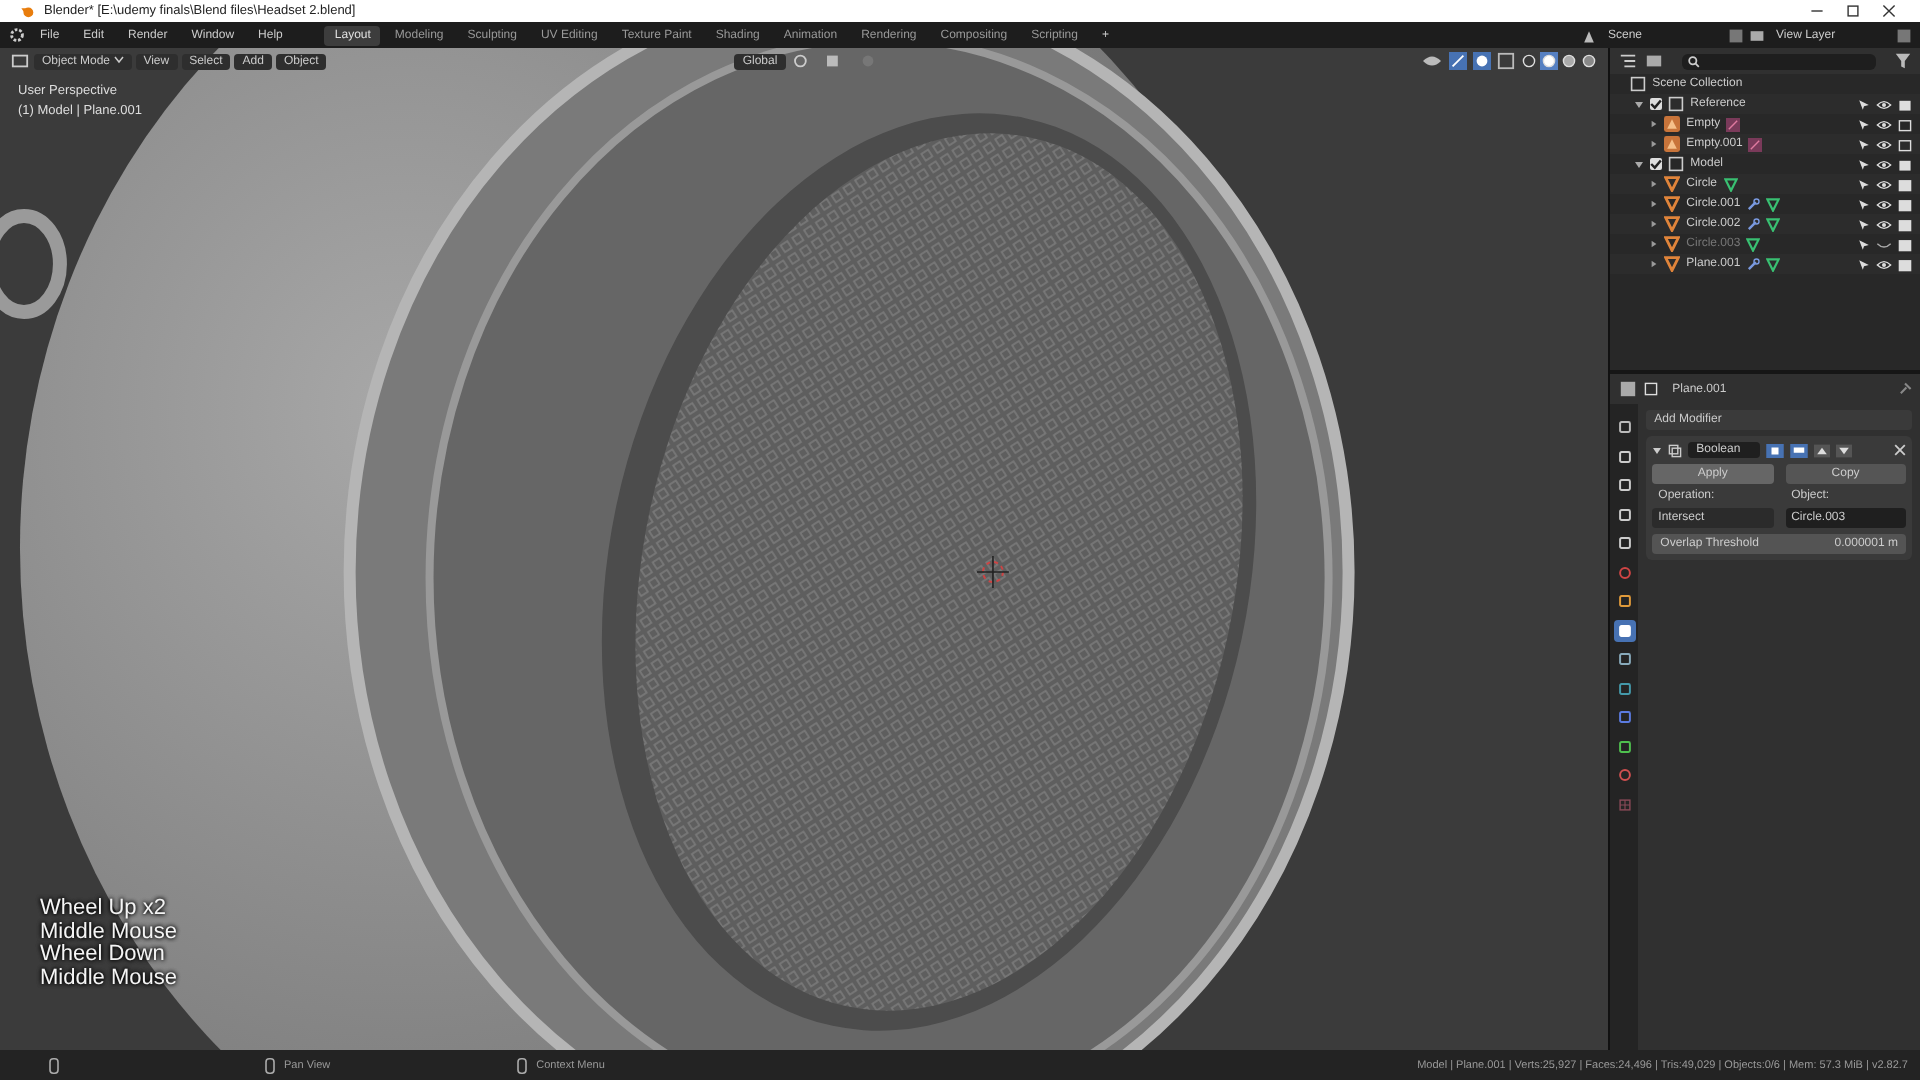 Image resolution: width=1920 pixels, height=1080 pixels. What do you see at coordinates (1675, 450) in the screenshot?
I see `boolean-icon` at bounding box center [1675, 450].